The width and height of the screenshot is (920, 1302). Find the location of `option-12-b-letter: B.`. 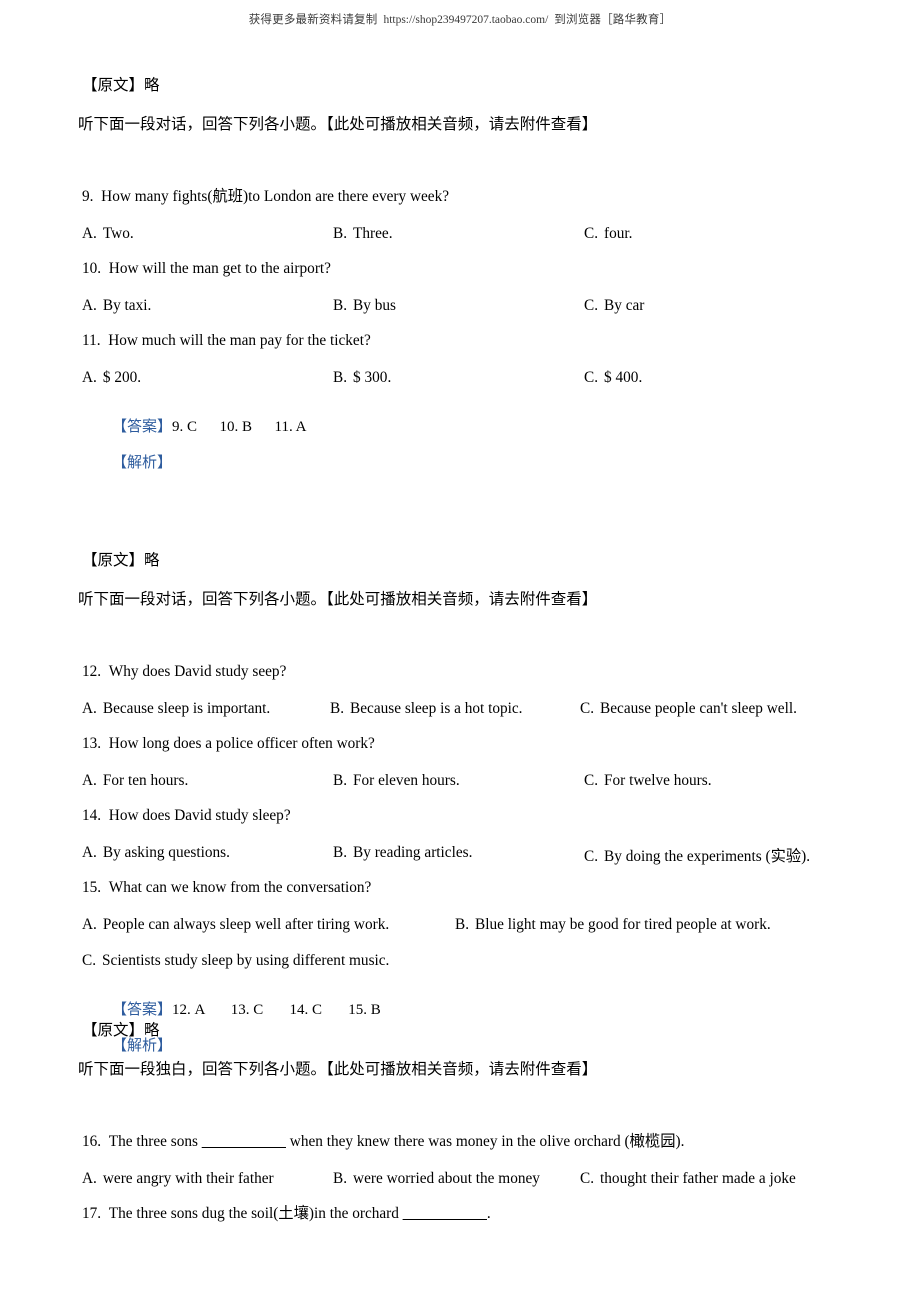

option-12-b-letter: B. is located at coordinates (337, 708).